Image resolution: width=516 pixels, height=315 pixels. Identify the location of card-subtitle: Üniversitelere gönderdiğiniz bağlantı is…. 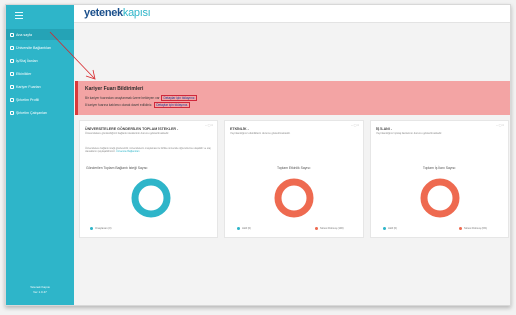
(127, 133).